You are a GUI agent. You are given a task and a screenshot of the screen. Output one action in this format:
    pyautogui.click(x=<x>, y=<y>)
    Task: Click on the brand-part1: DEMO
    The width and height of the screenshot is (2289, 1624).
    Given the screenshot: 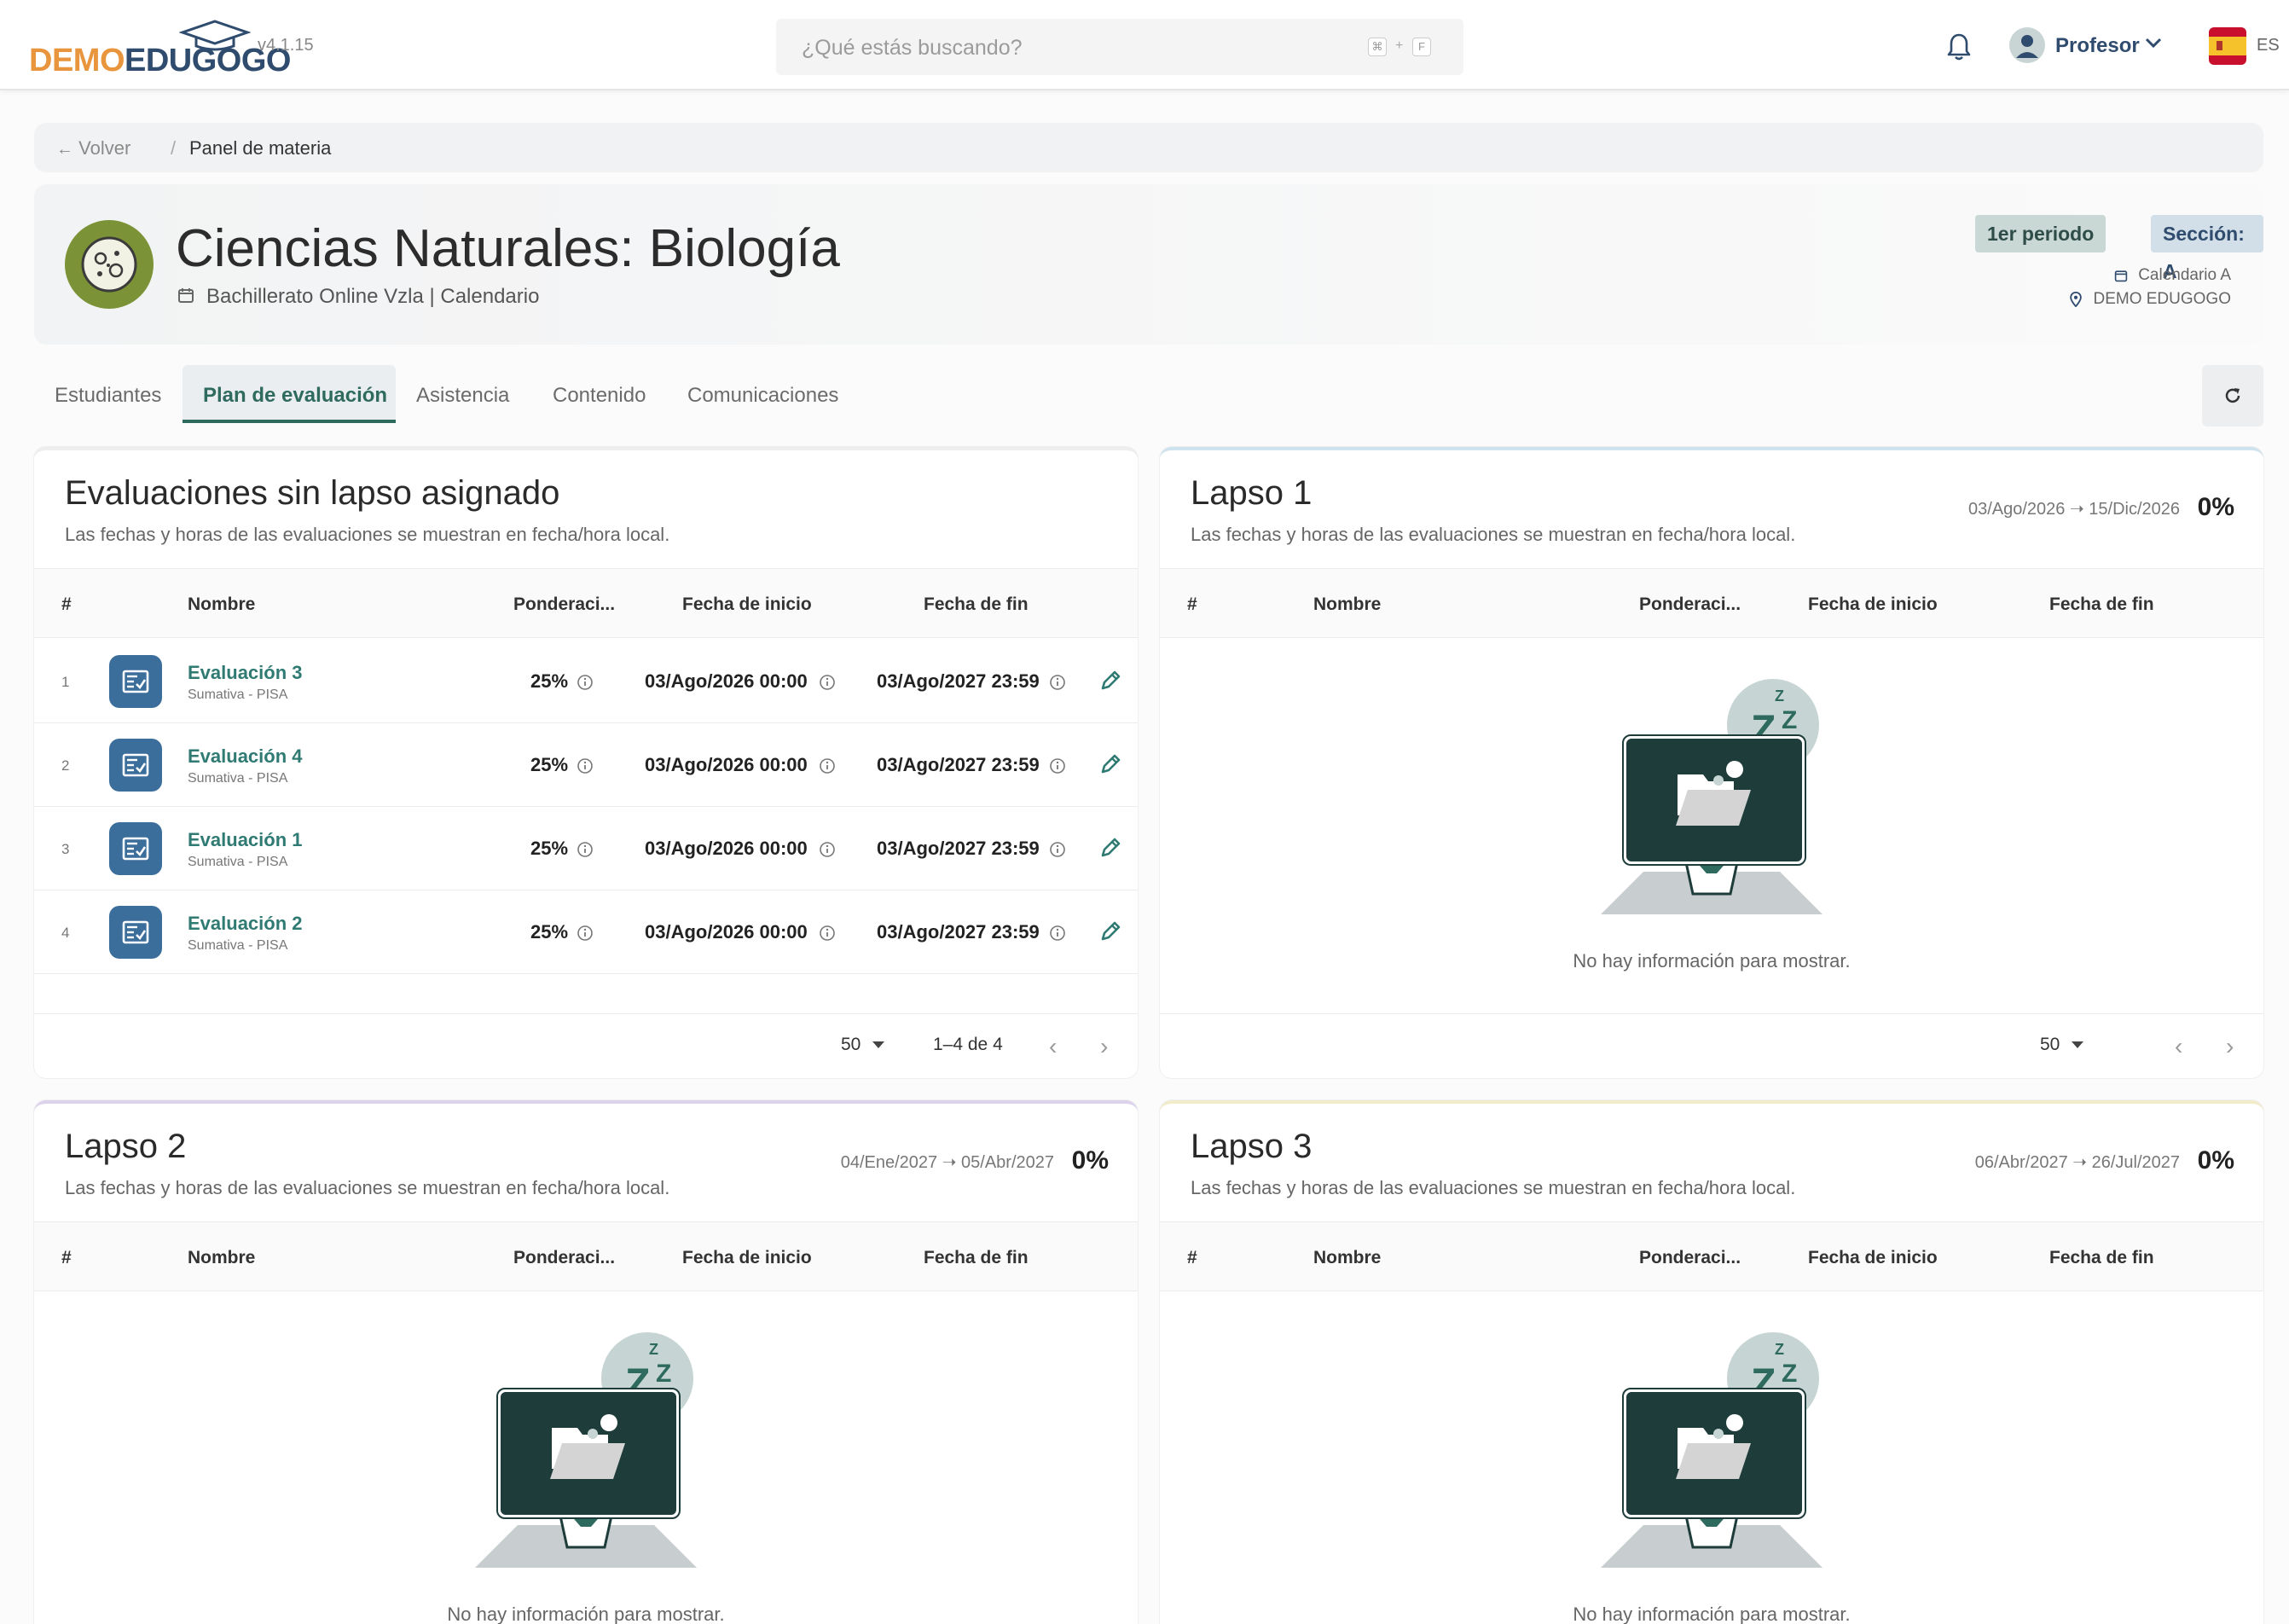 What is the action you would take?
    pyautogui.click(x=77, y=60)
    